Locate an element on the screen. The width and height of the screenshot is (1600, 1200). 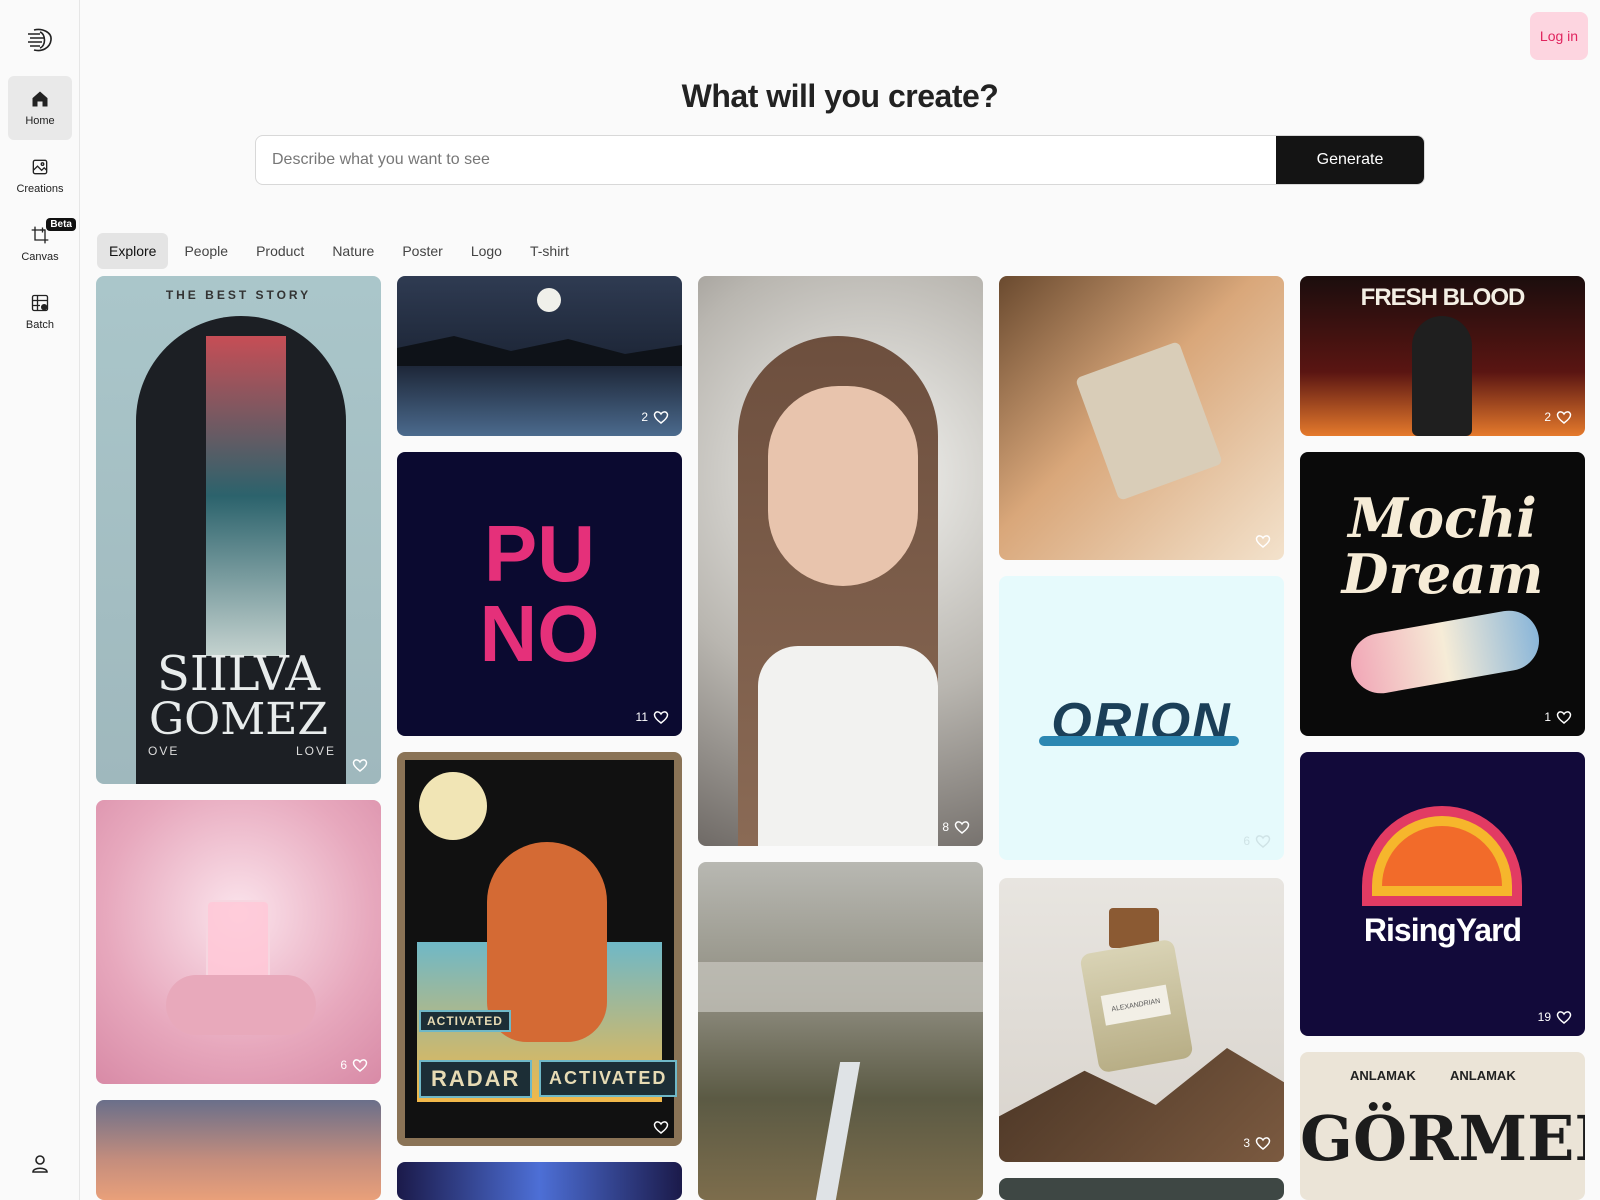
gallery-card: THE BEST STORY SIILVA GOMEZ OVE LOVE is located at coordinates (238, 530).